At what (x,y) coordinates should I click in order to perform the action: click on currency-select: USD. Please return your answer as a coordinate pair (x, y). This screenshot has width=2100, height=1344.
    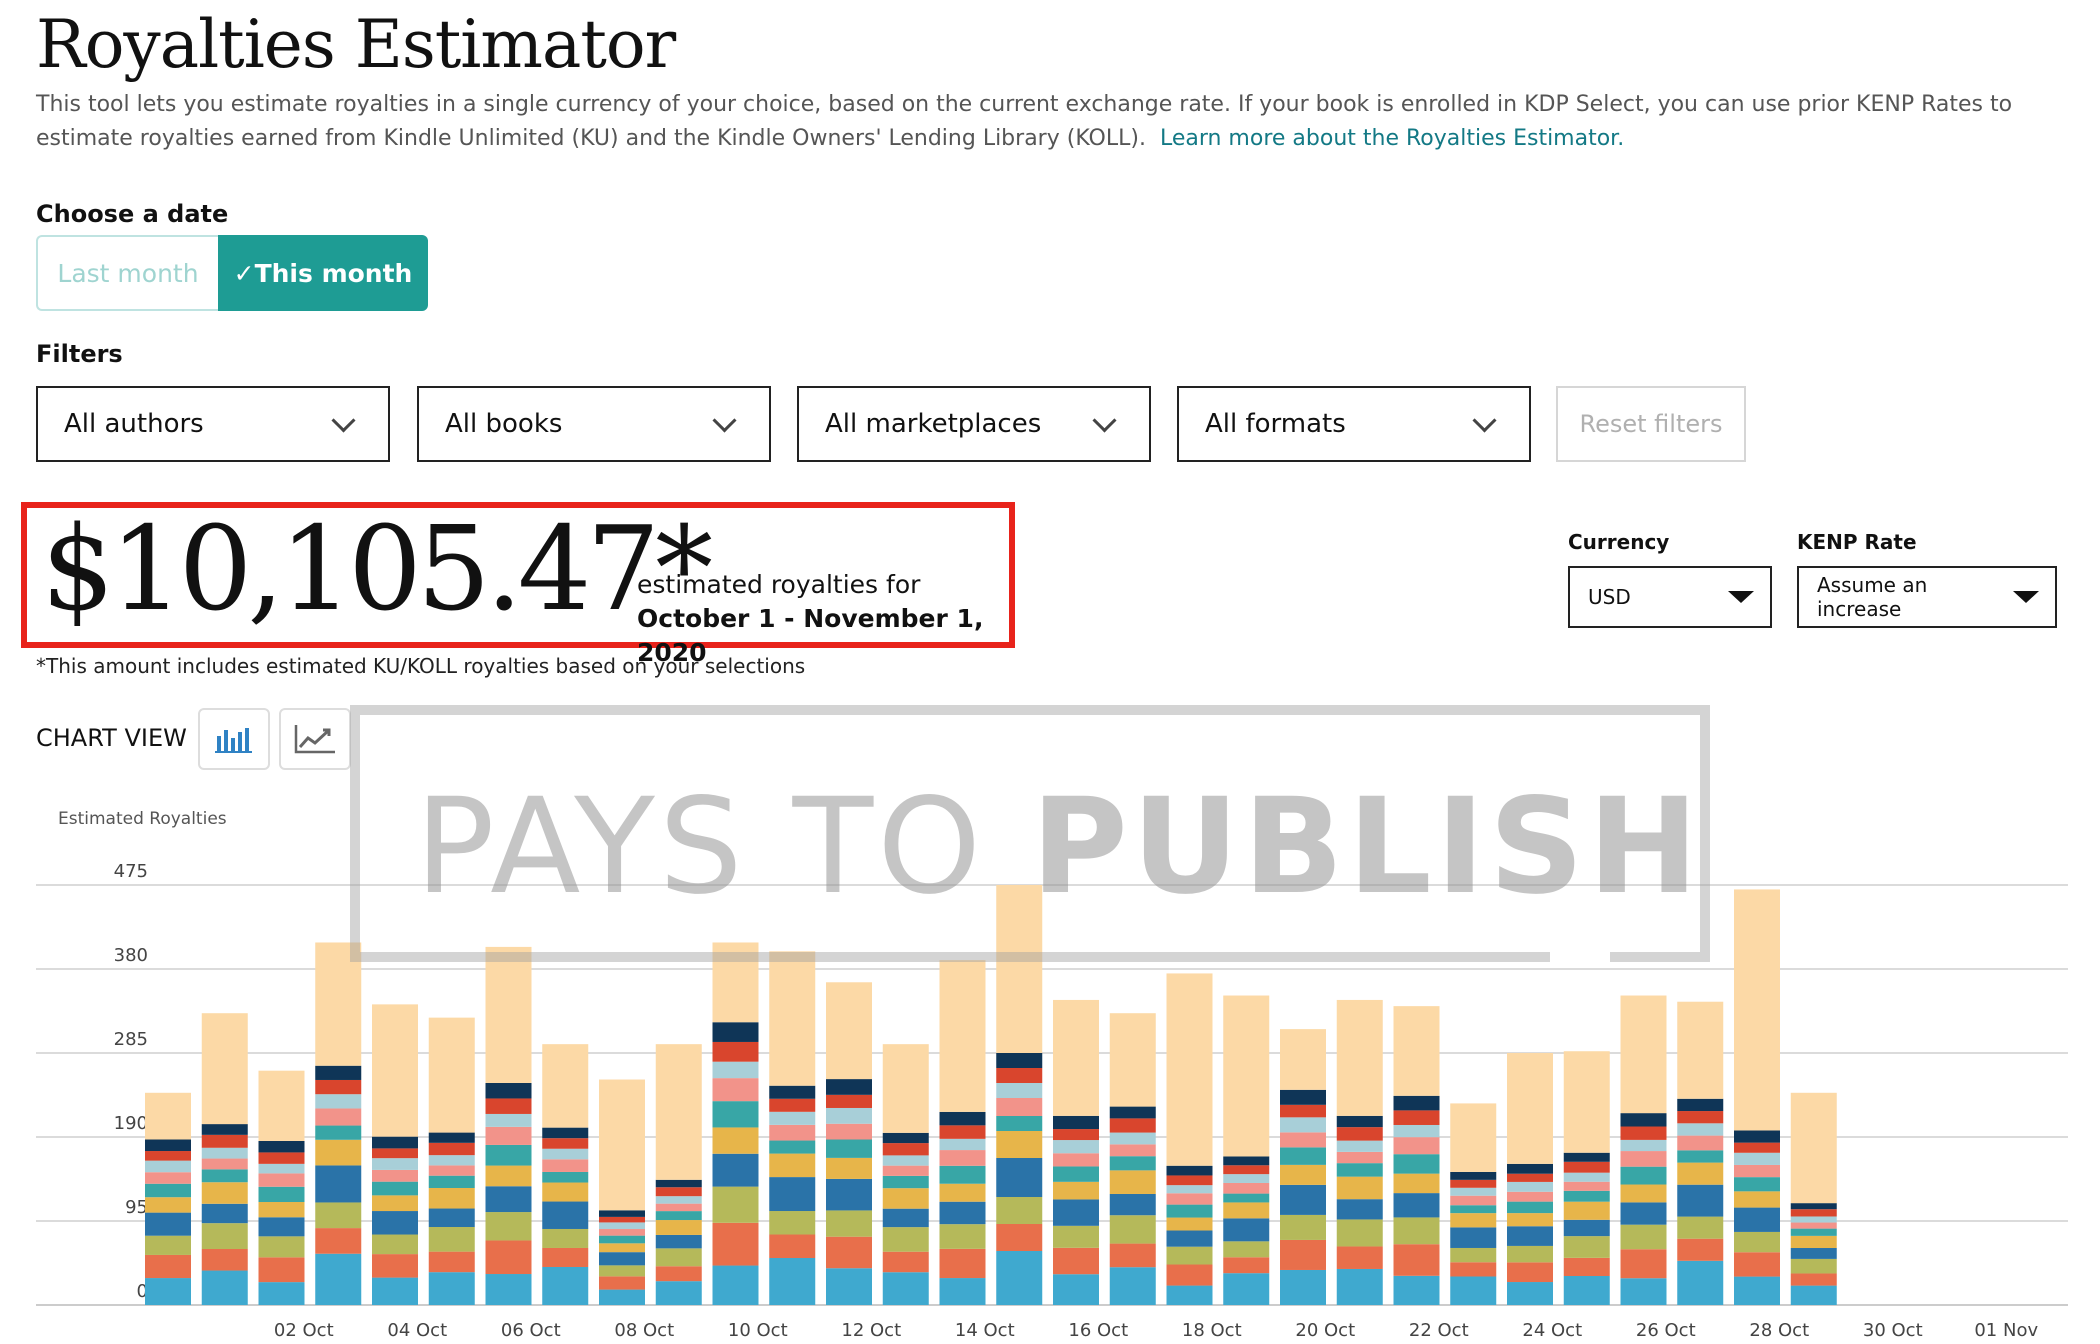
    Looking at the image, I should click on (1670, 597).